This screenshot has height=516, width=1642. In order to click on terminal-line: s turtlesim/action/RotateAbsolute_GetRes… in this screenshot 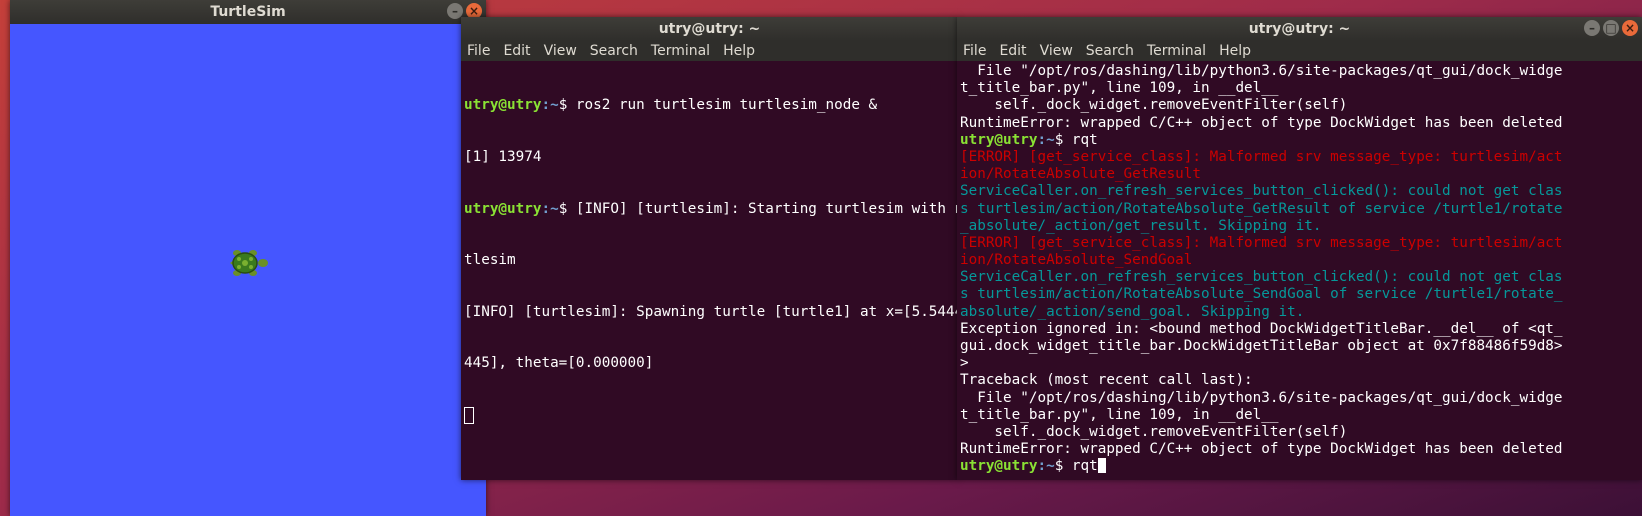, I will do `click(1261, 208)`.